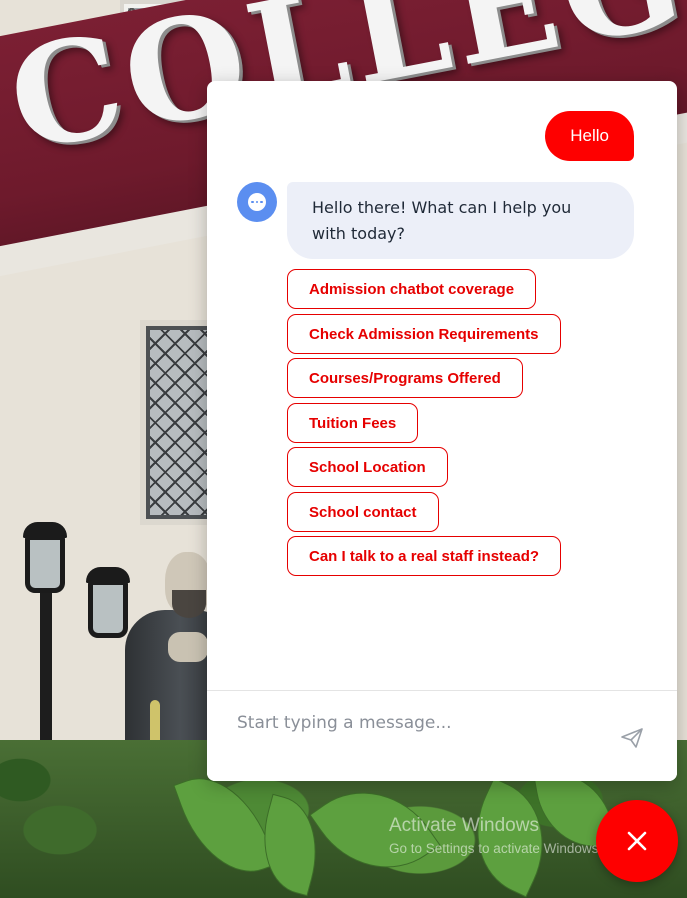 This screenshot has height=898, width=687. I want to click on send-button, so click(632, 738).